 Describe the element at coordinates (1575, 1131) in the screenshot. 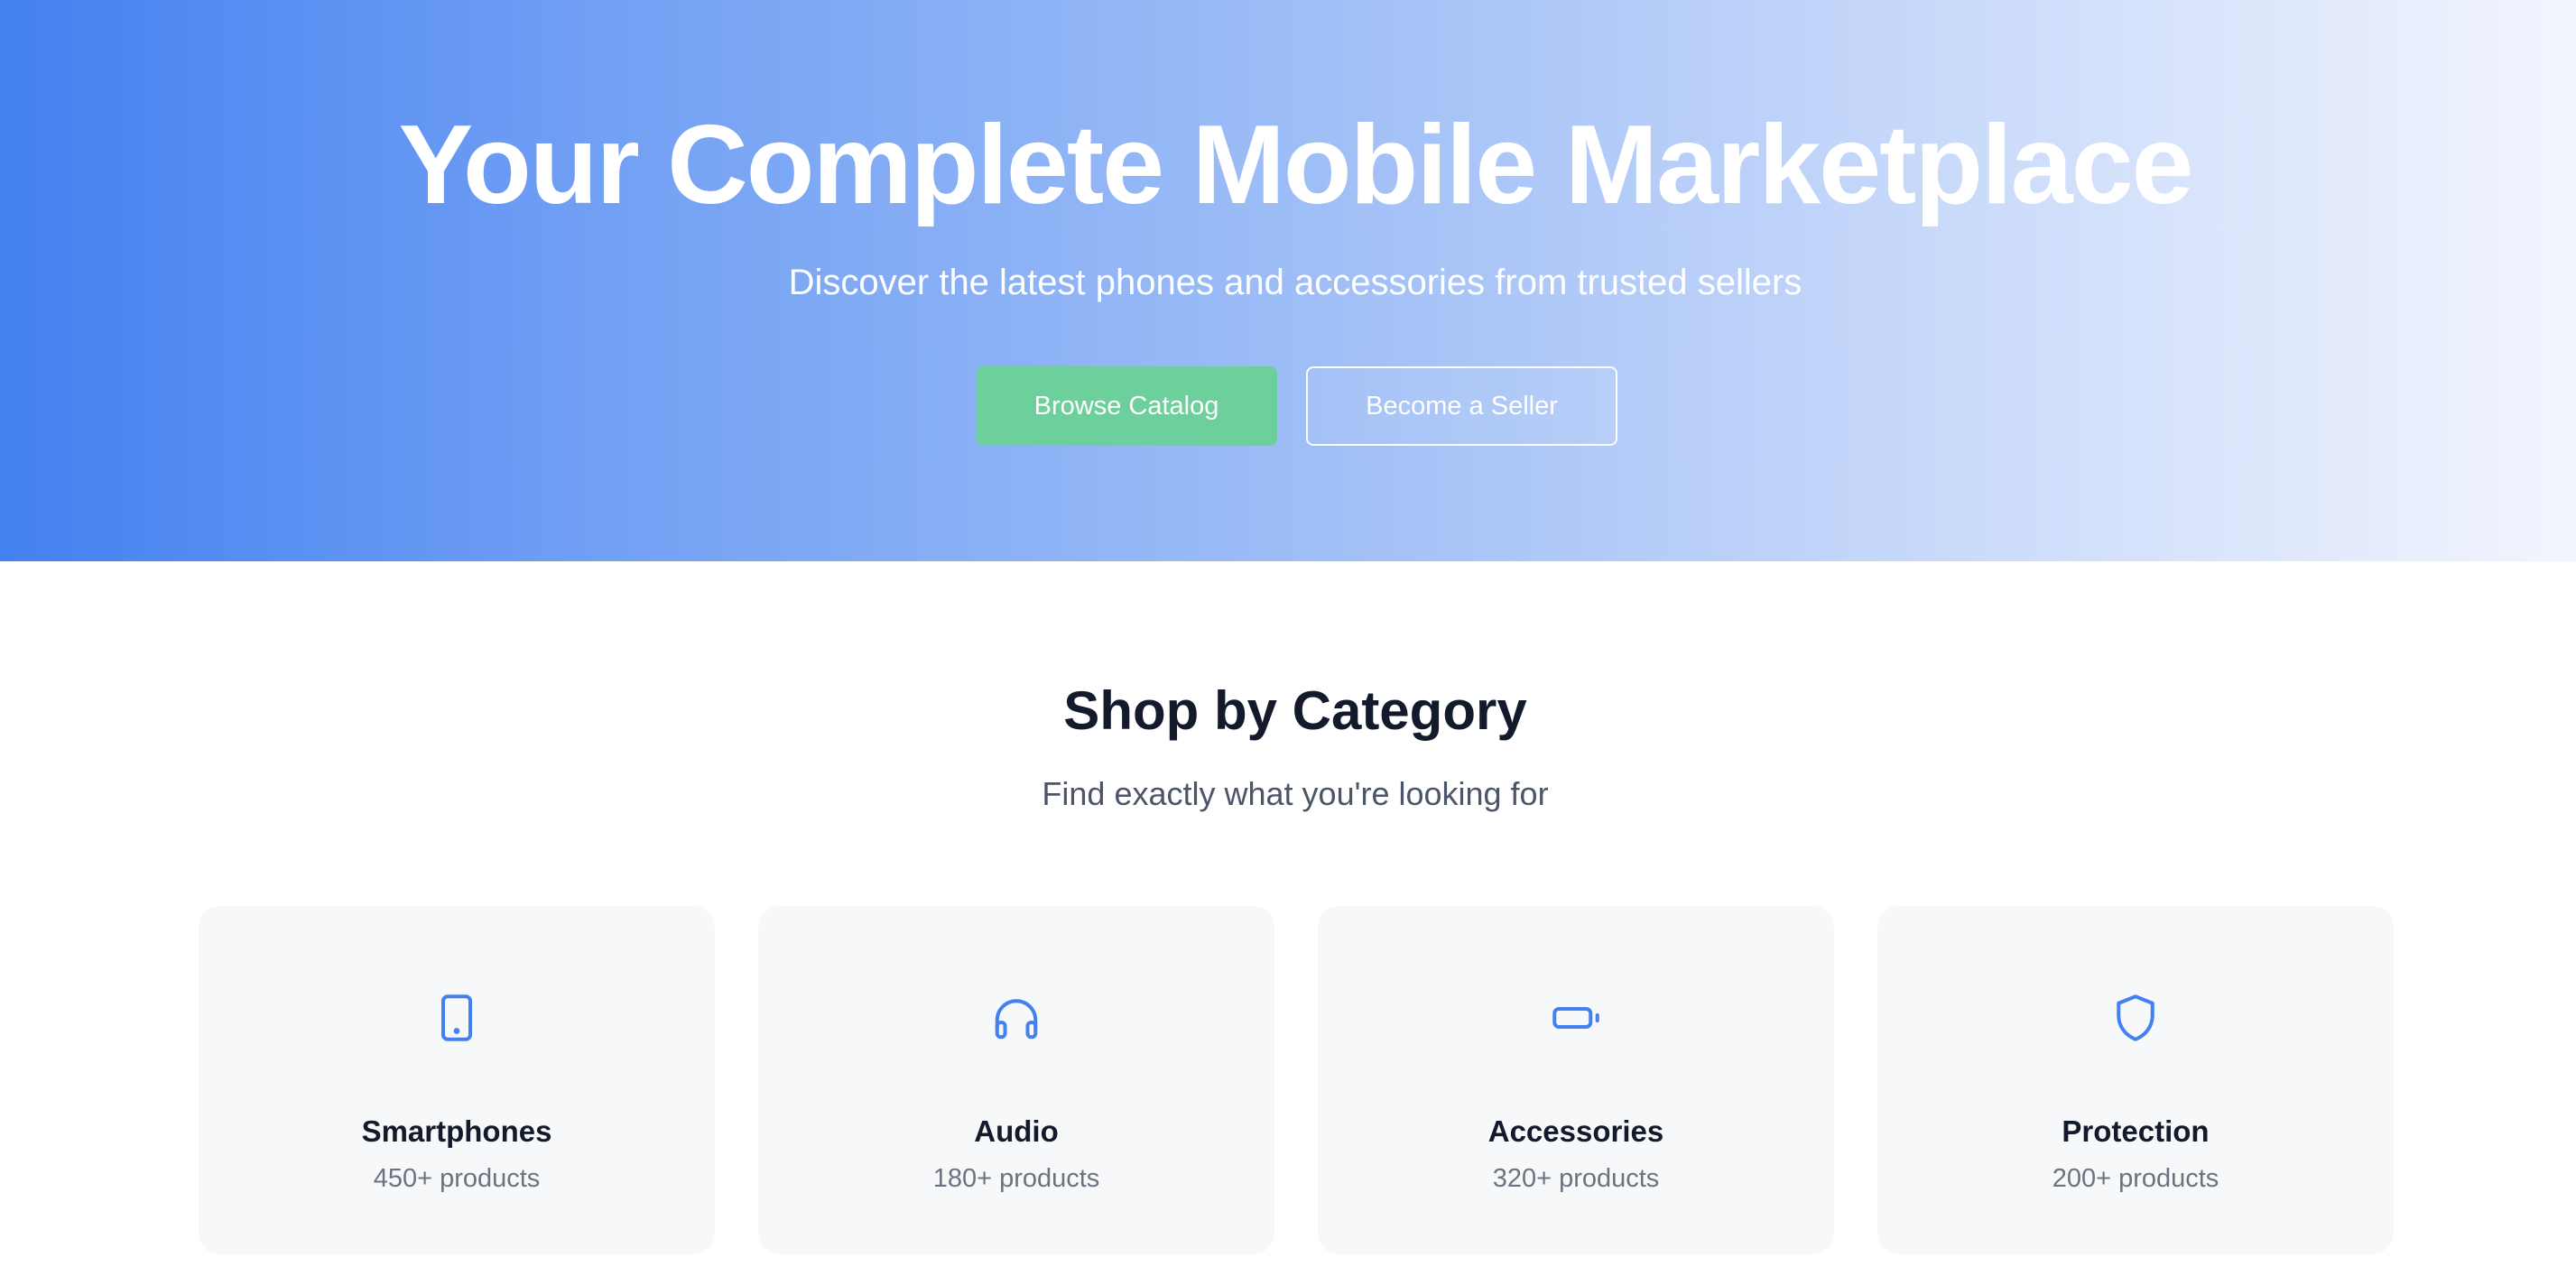

I see `category-name: Accessories` at that location.